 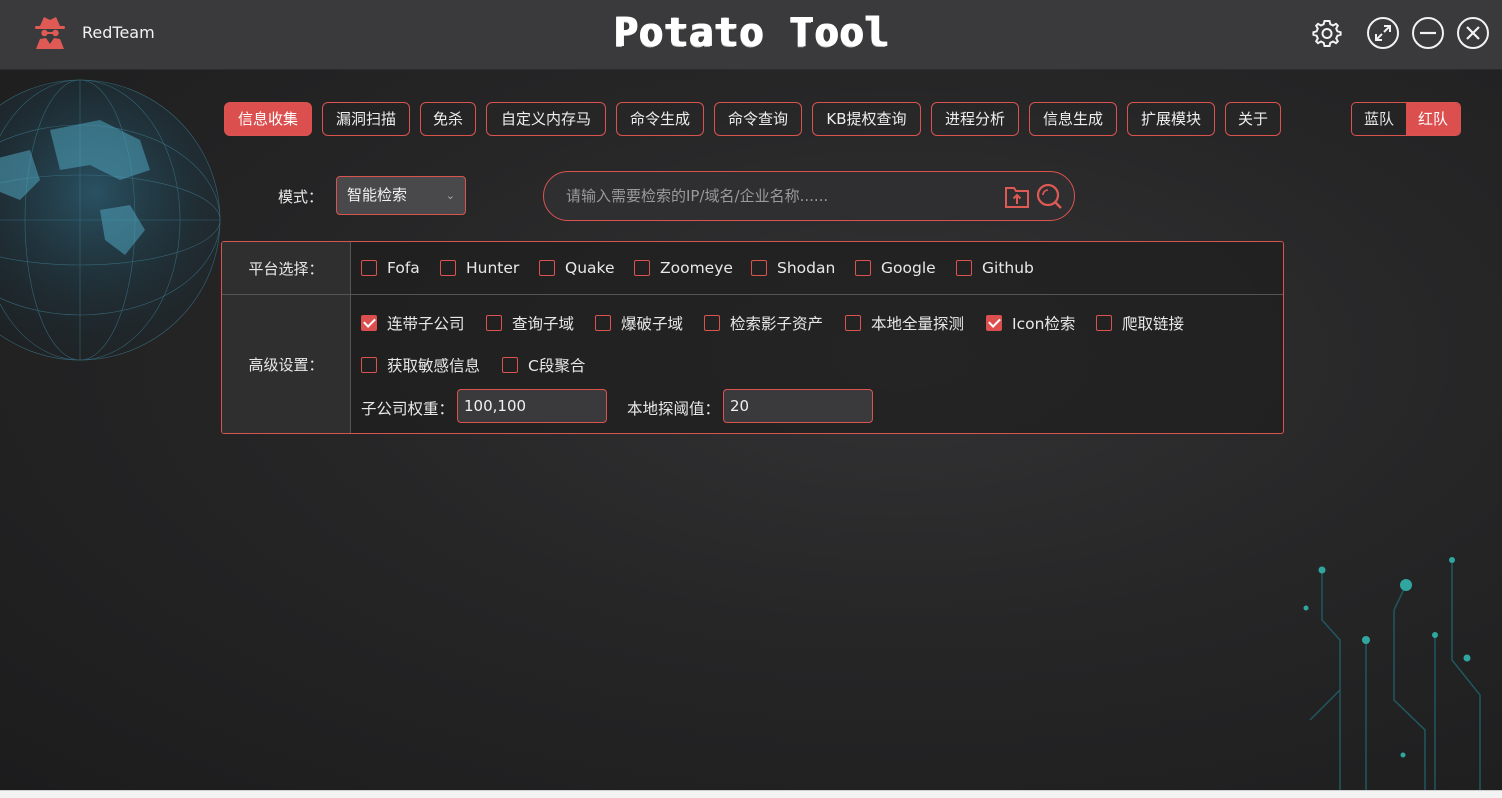 I want to click on checkbox-label: 连带子公司, so click(x=426, y=324).